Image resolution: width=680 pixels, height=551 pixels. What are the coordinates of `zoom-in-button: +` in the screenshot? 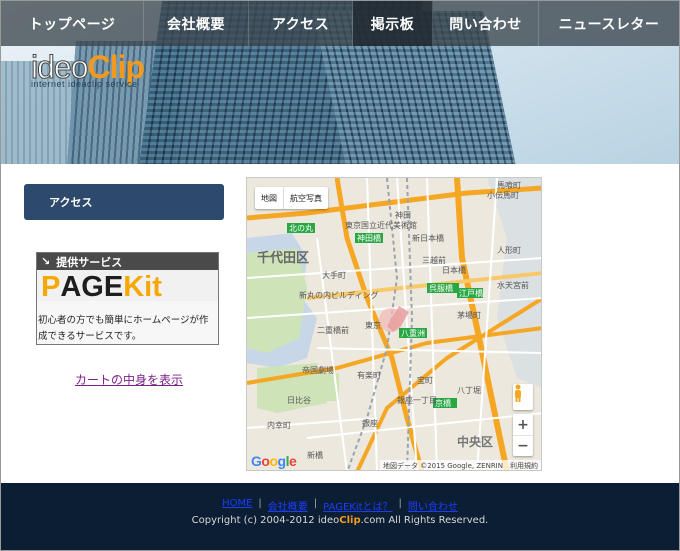 It's located at (523, 424).